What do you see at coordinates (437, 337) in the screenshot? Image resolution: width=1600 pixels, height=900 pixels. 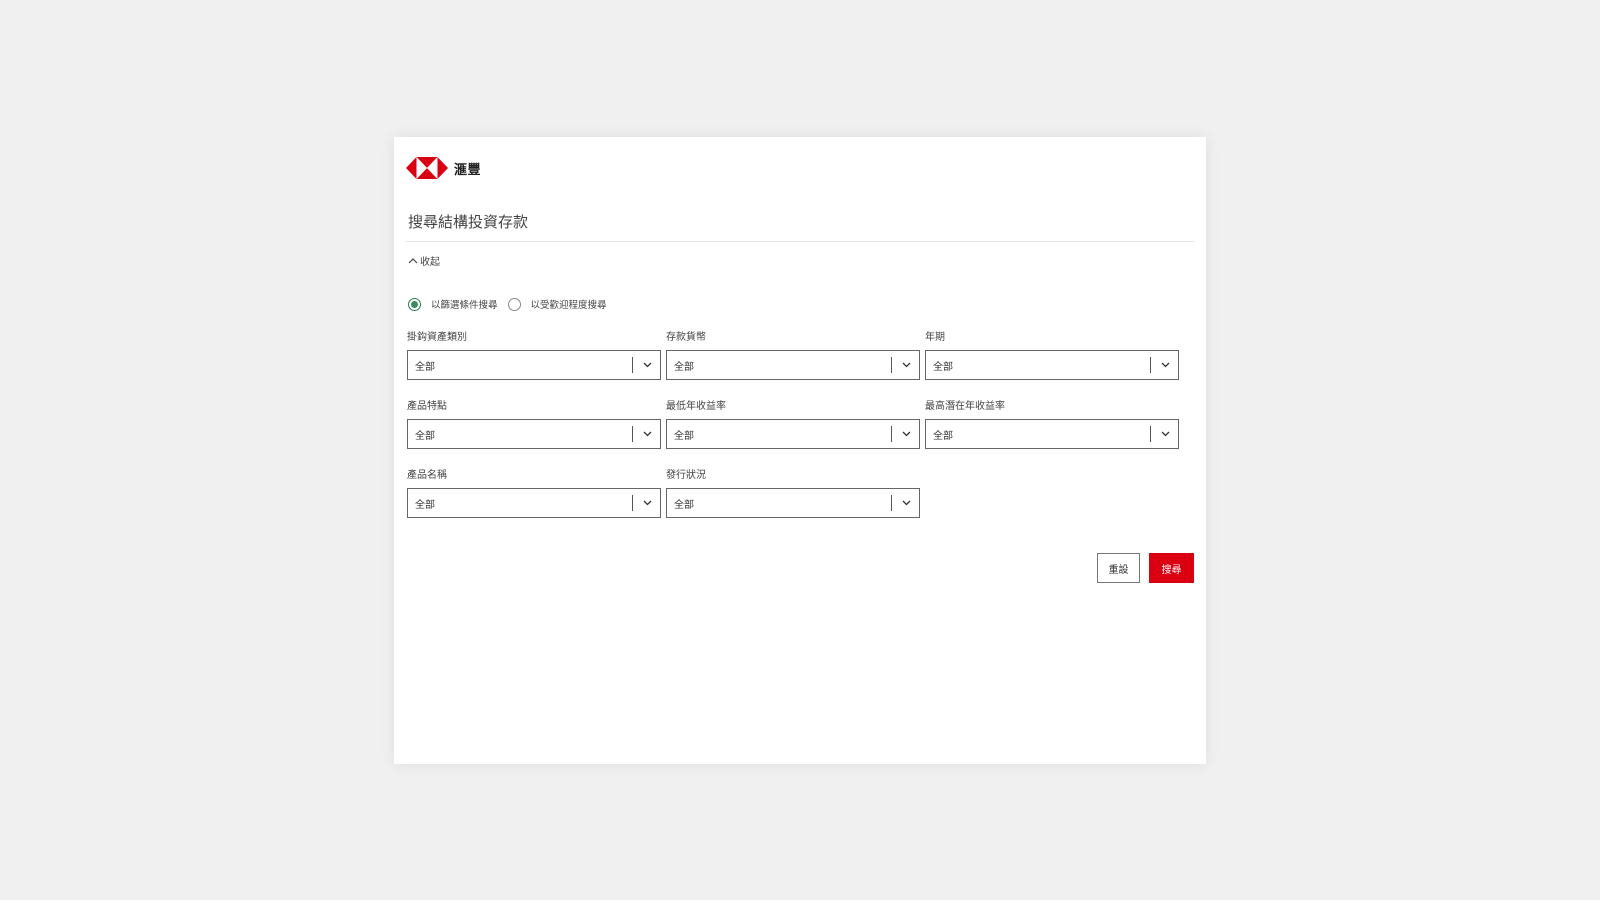 I see `field-label: 掛鈎資產類別` at bounding box center [437, 337].